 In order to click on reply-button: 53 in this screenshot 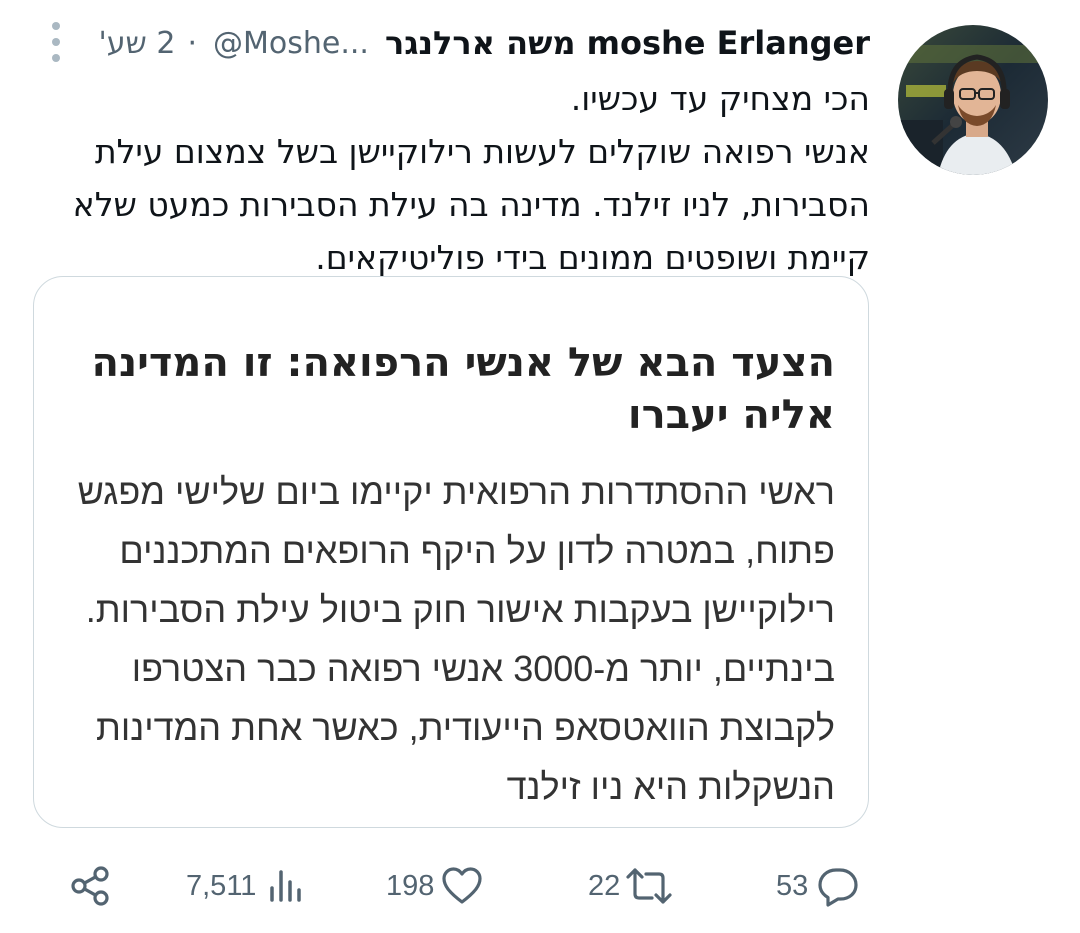, I will do `click(818, 886)`.